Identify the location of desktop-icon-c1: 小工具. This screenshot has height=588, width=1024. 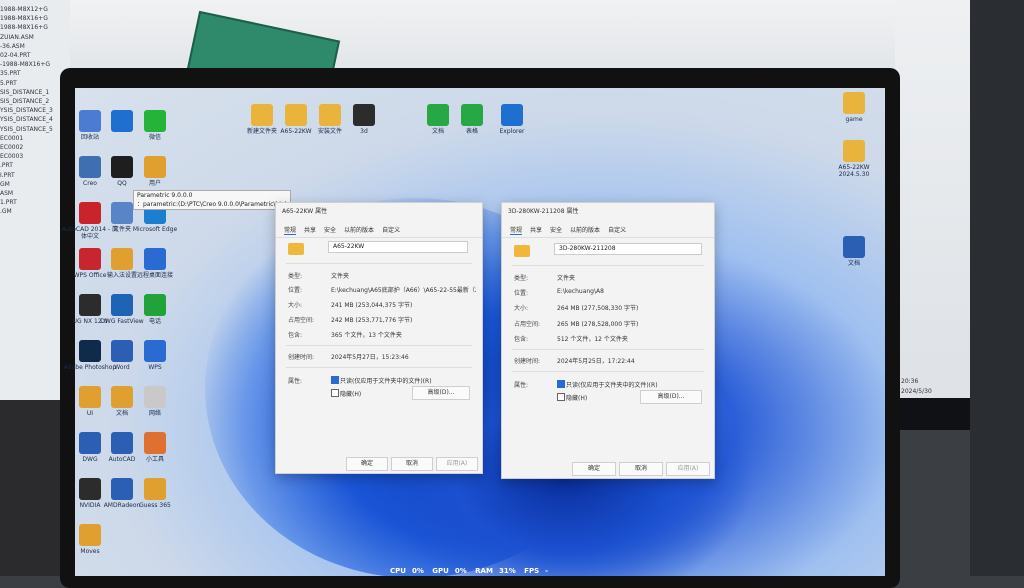
(155, 447).